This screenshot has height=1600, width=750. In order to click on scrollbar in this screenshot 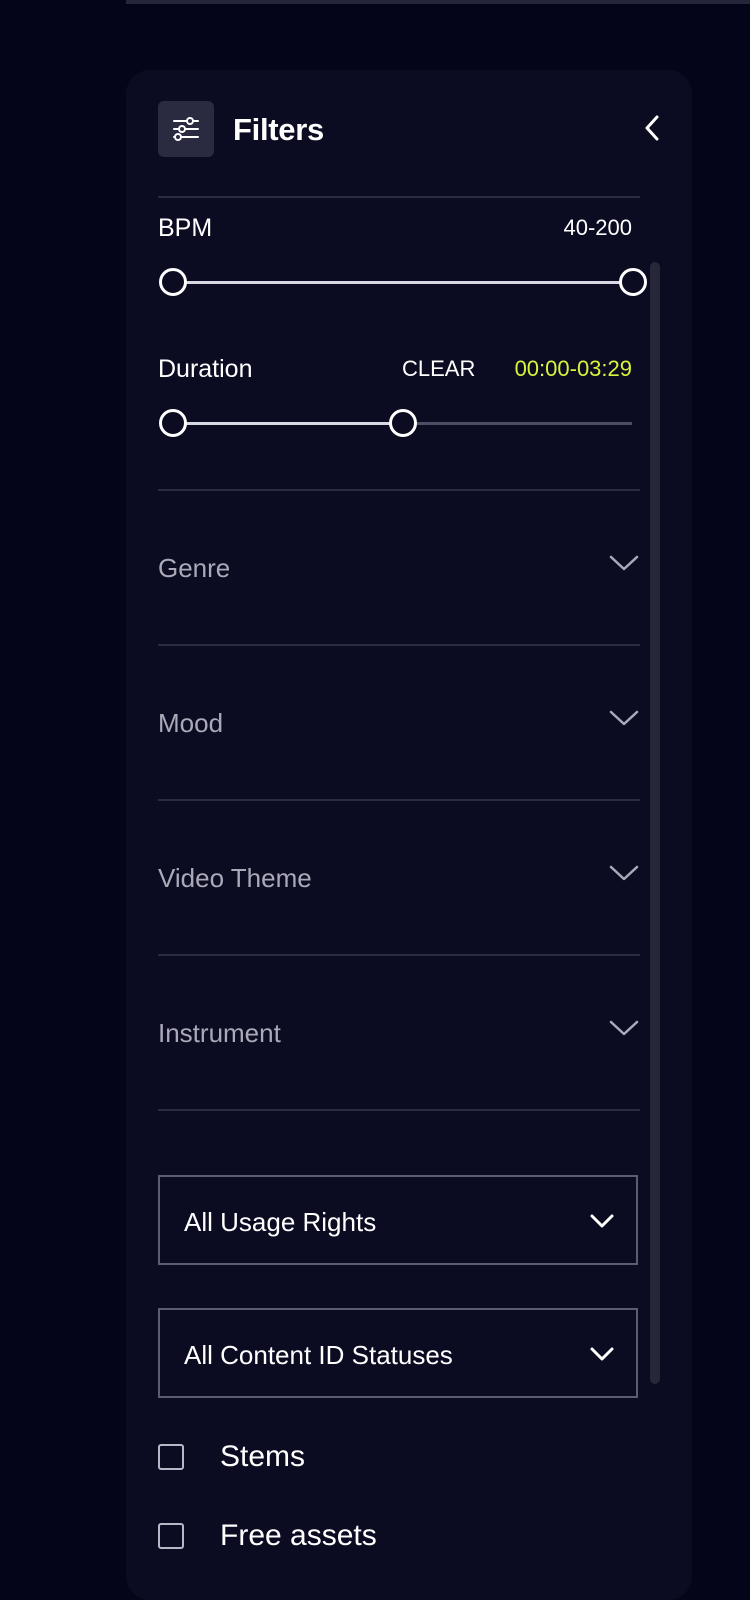, I will do `click(655, 823)`.